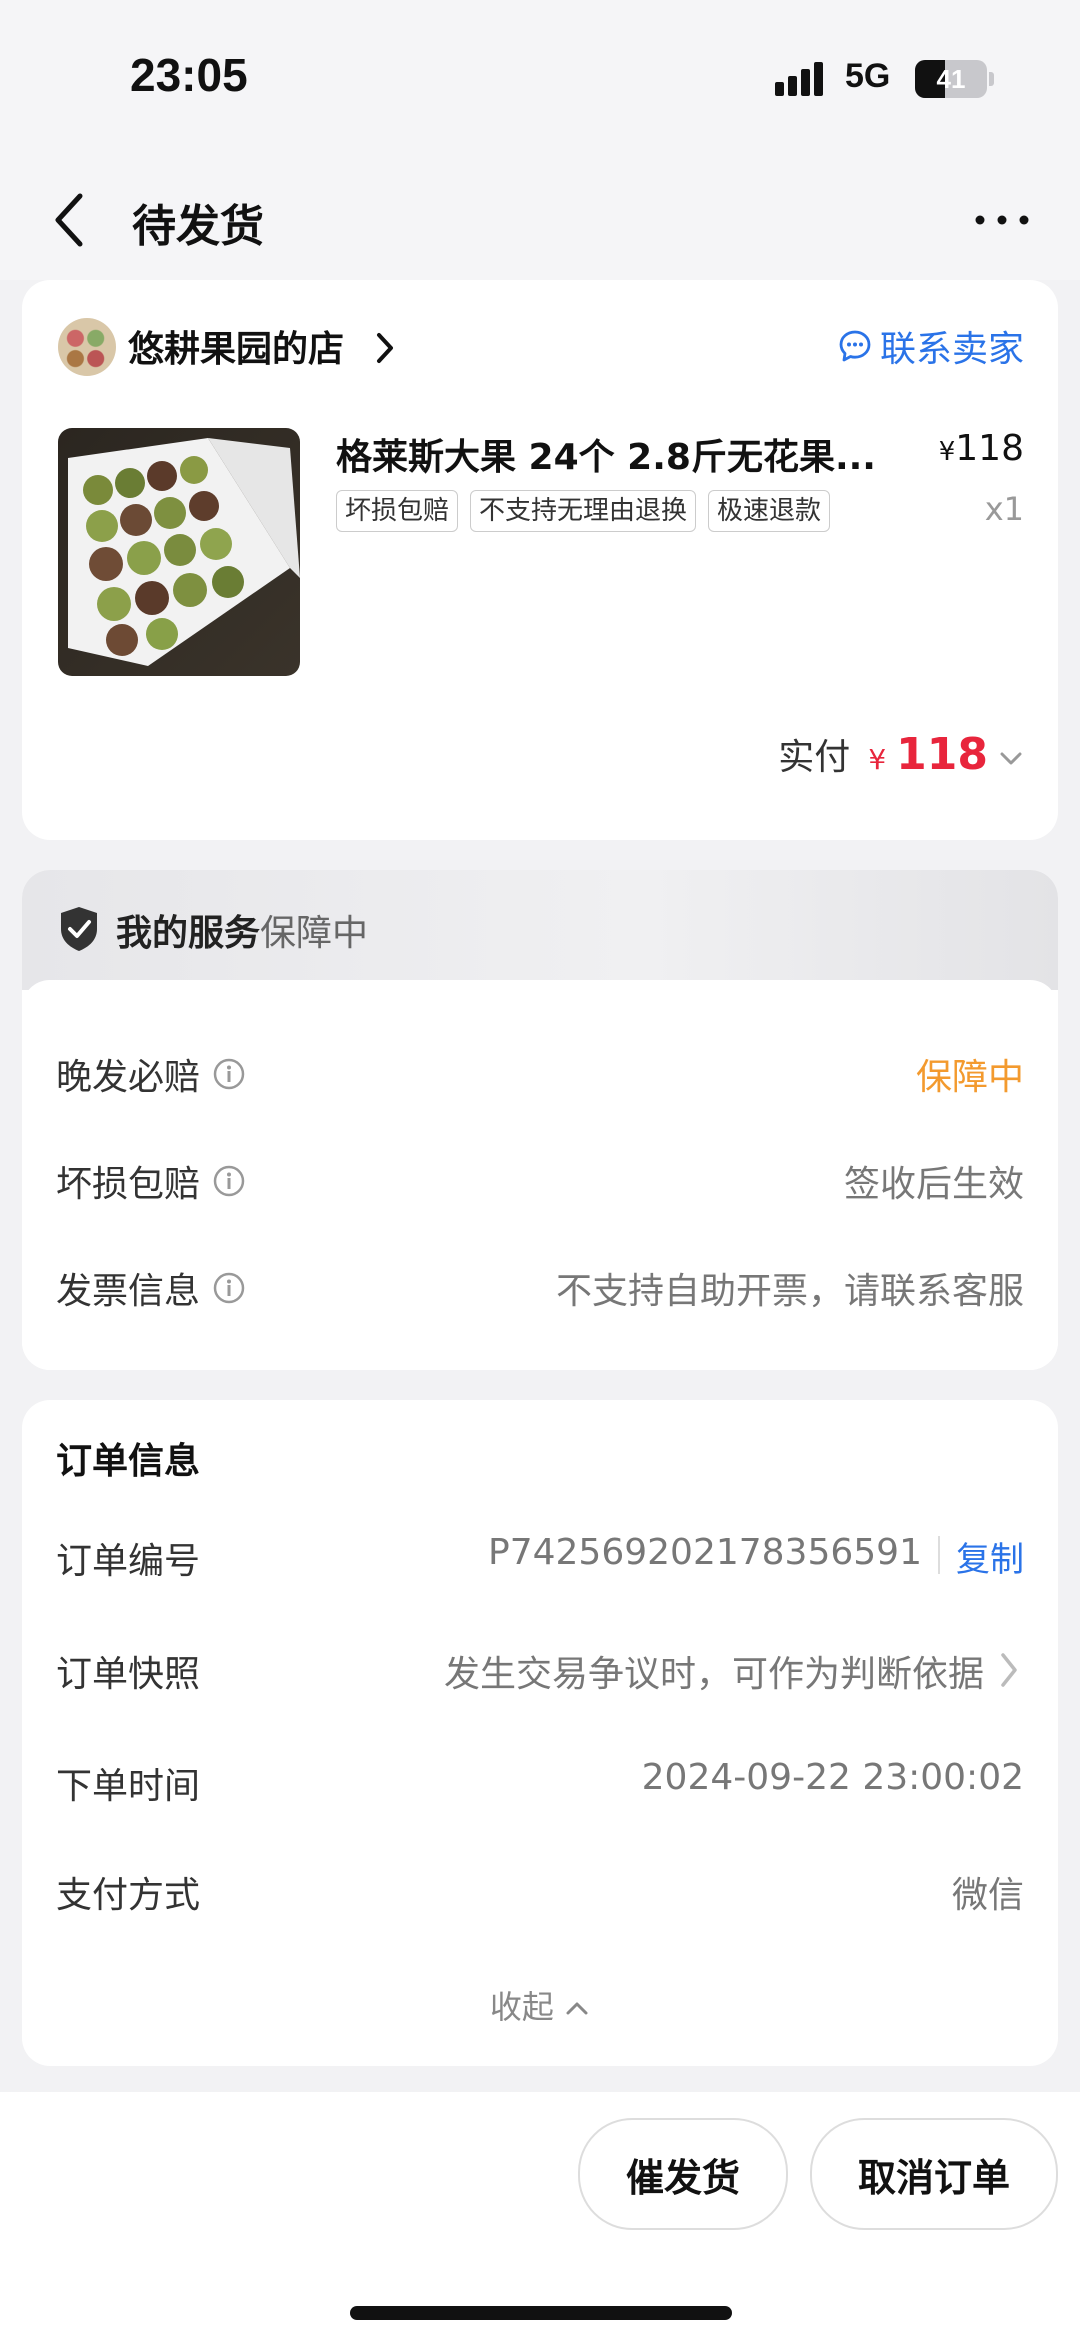 This screenshot has width=1080, height=2341. What do you see at coordinates (87, 347) in the screenshot?
I see `shop-avatar` at bounding box center [87, 347].